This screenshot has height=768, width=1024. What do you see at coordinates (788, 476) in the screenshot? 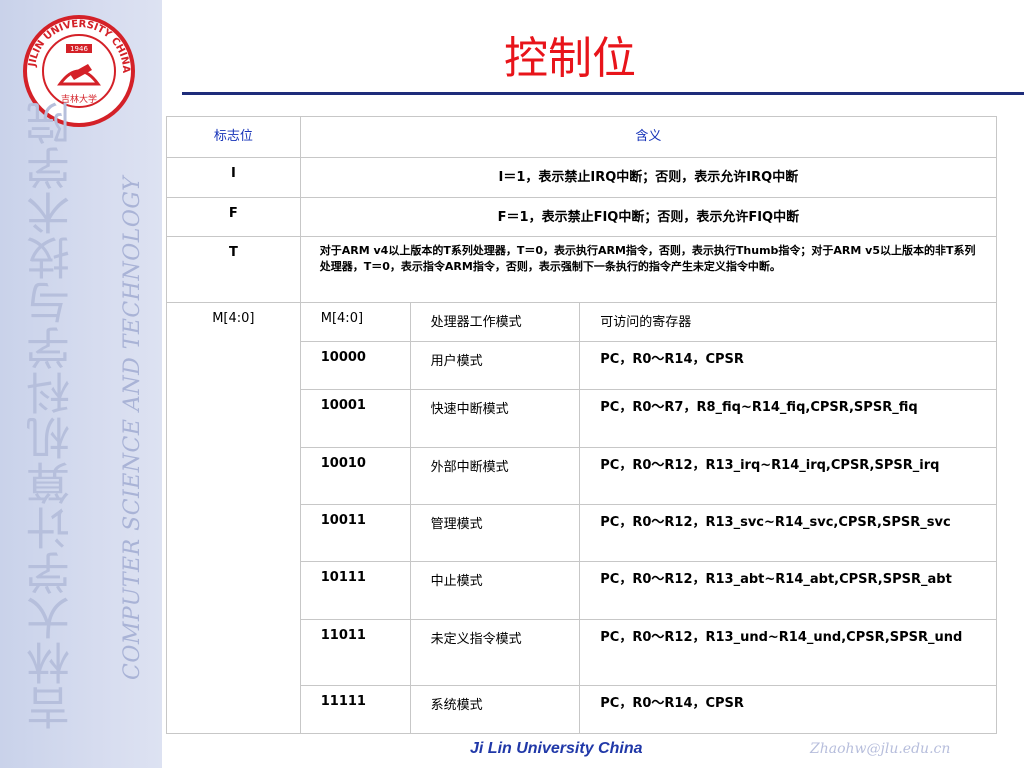
I see `mode-regs: PC，R0～R12，R13_irq~R14_irq,CPSR,SPSR_irq` at bounding box center [788, 476].